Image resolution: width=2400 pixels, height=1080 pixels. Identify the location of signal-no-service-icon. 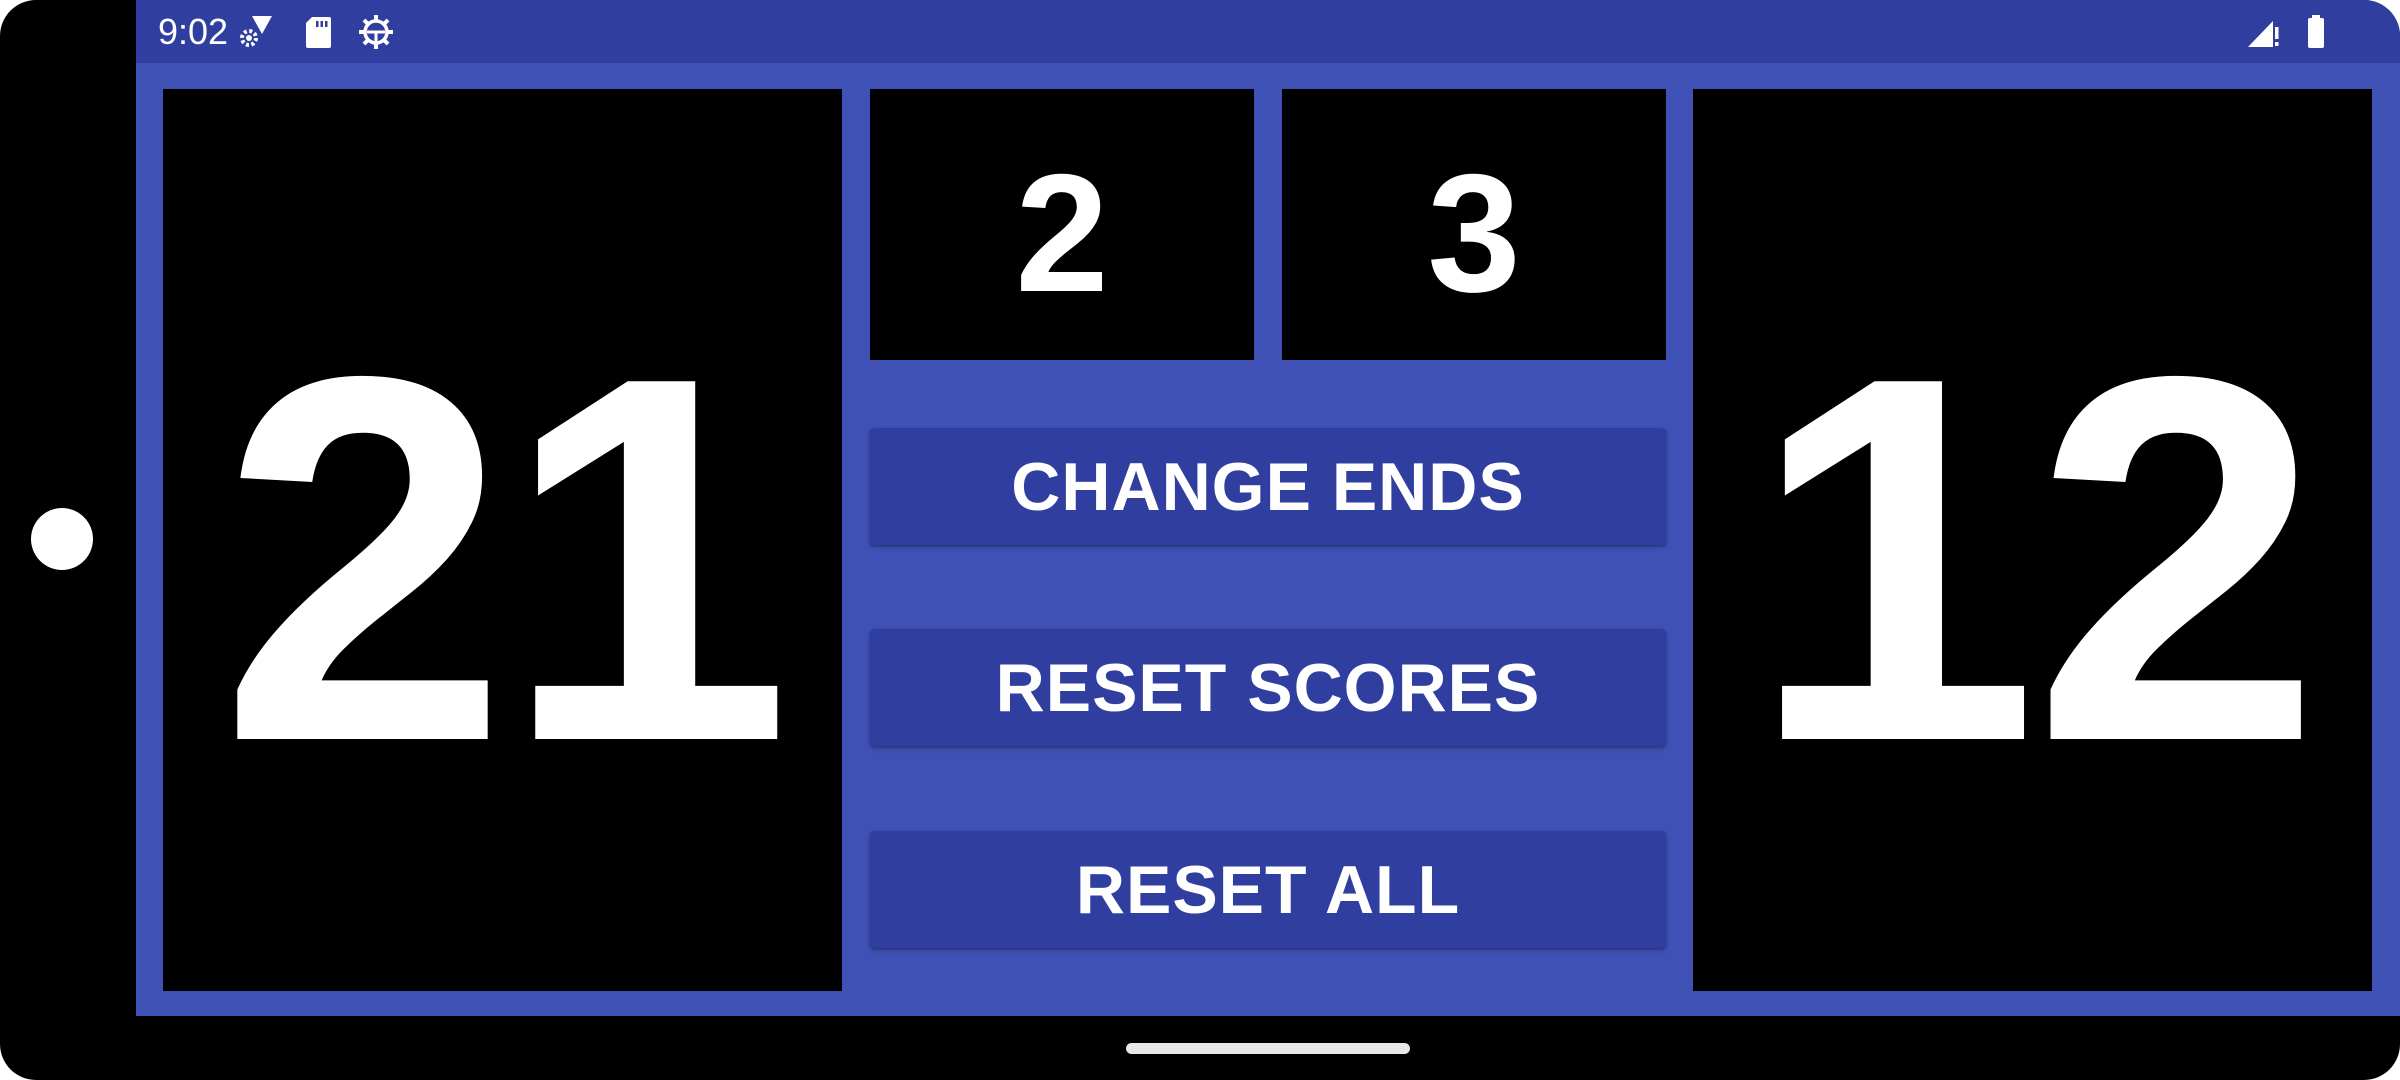
(2264, 32).